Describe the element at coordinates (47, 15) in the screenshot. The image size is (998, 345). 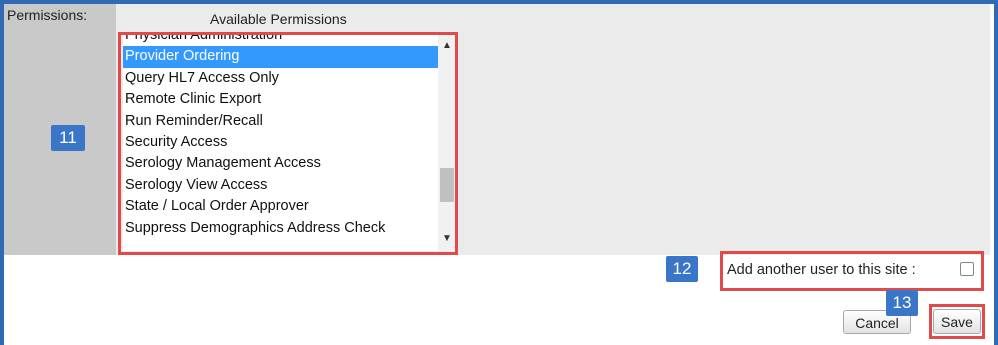
I see `permissions-label: Permissions:` at that location.